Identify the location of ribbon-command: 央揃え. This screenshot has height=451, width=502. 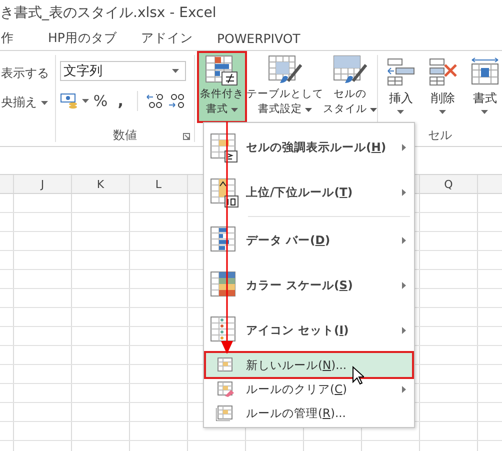
(19, 102).